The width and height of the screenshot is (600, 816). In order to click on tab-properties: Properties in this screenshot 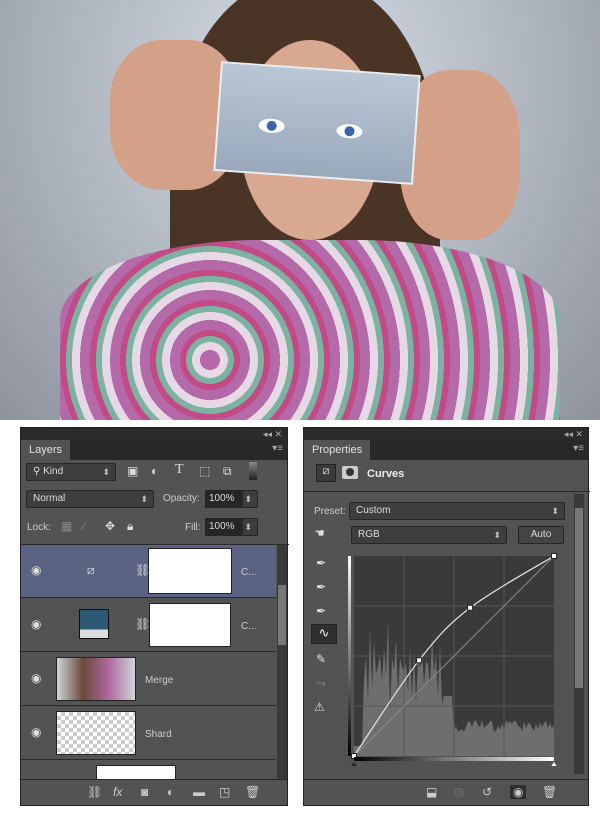, I will do `click(337, 450)`.